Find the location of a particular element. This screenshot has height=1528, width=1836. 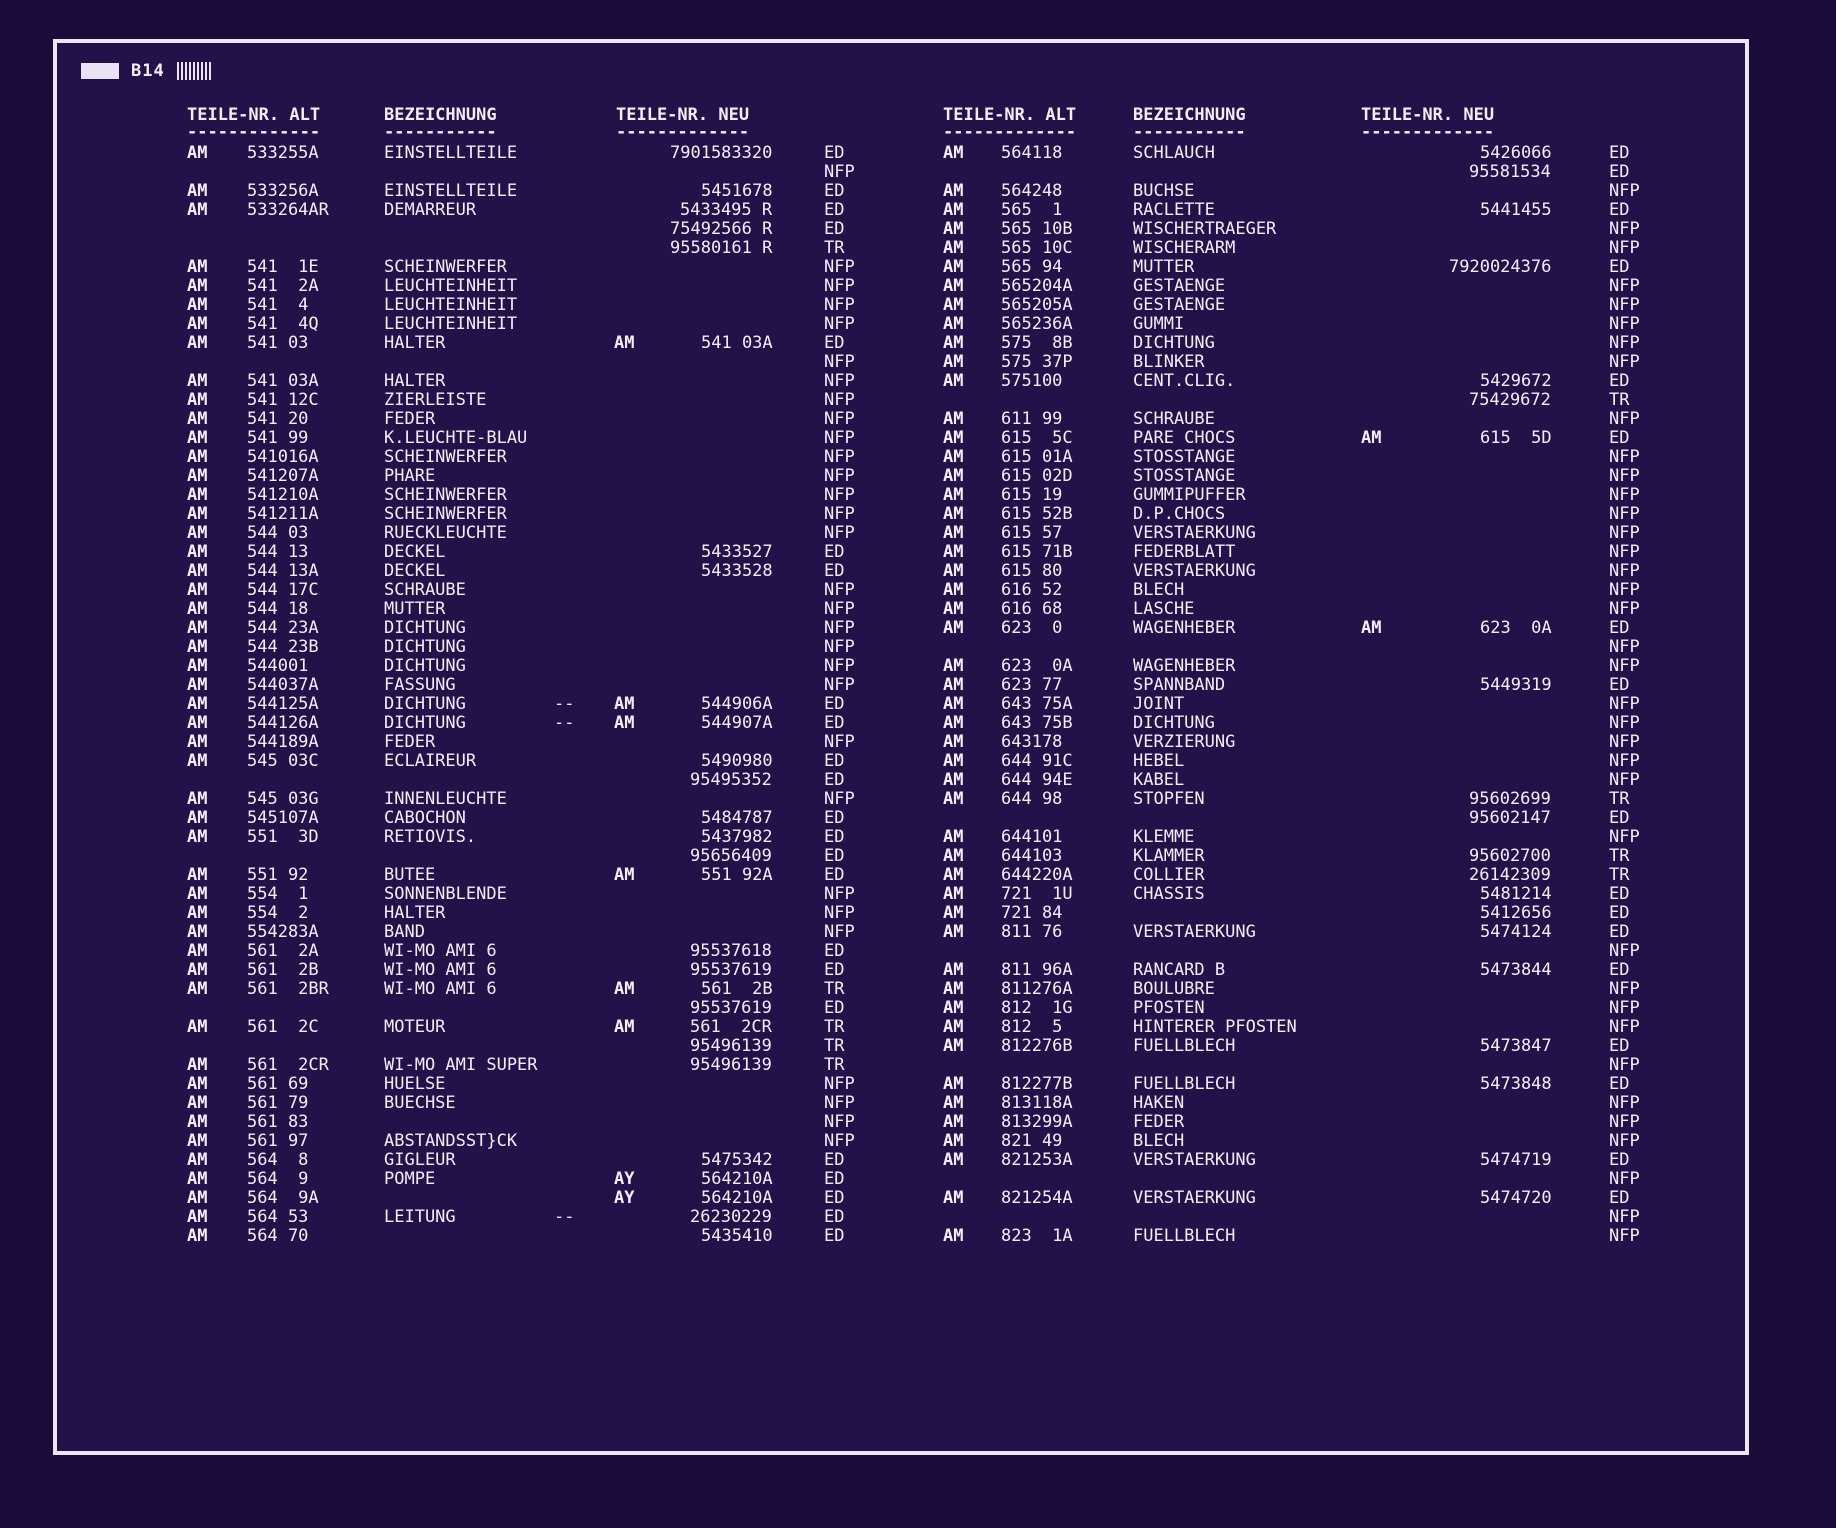

table-row: AM 544126A DICHTUNG -- AM 544907A ED is located at coordinates (489, 723).